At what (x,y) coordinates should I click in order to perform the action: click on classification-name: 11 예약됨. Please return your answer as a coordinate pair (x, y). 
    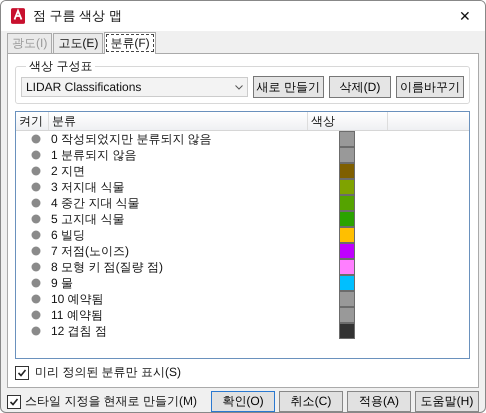
    Looking at the image, I should click on (77, 315).